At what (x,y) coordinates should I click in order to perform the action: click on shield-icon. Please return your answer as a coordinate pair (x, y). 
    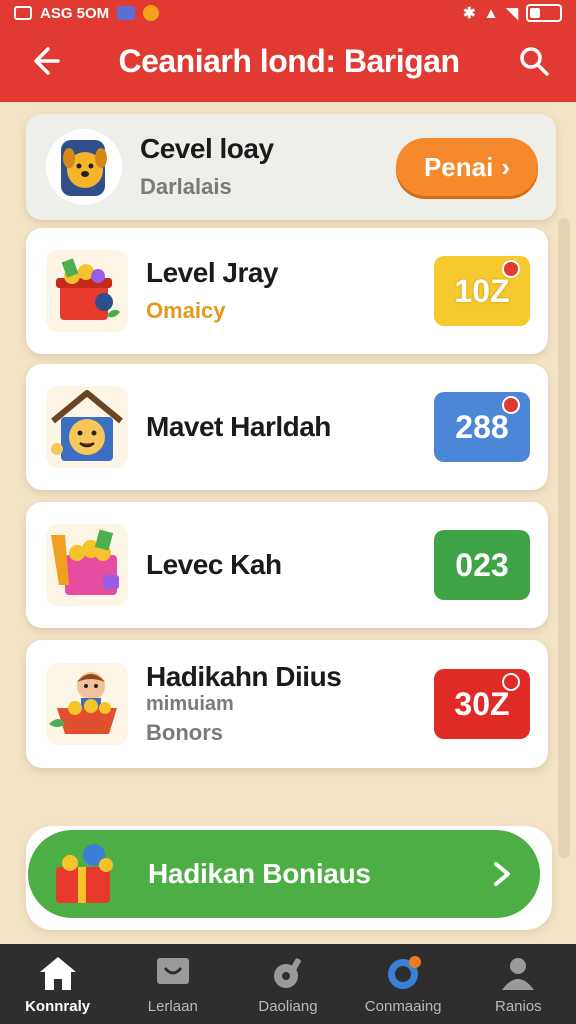
    Looking at the image, I should click on (151, 13).